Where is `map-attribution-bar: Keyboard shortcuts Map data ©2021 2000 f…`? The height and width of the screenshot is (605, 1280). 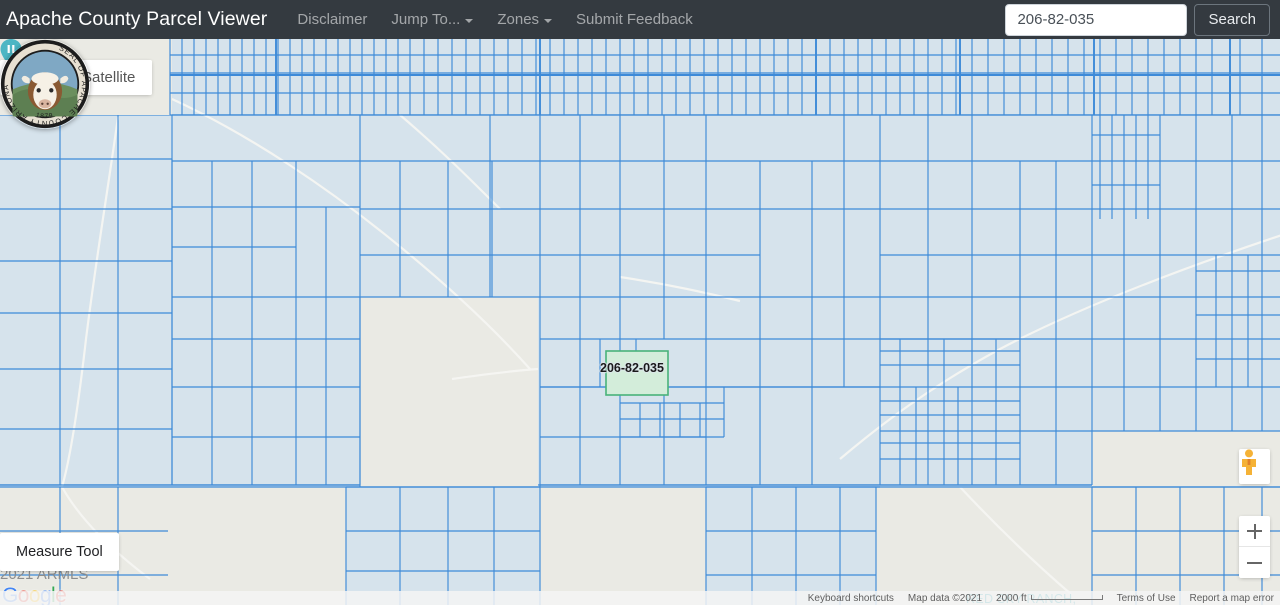 map-attribution-bar: Keyboard shortcuts Map data ©2021 2000 f… is located at coordinates (640, 598).